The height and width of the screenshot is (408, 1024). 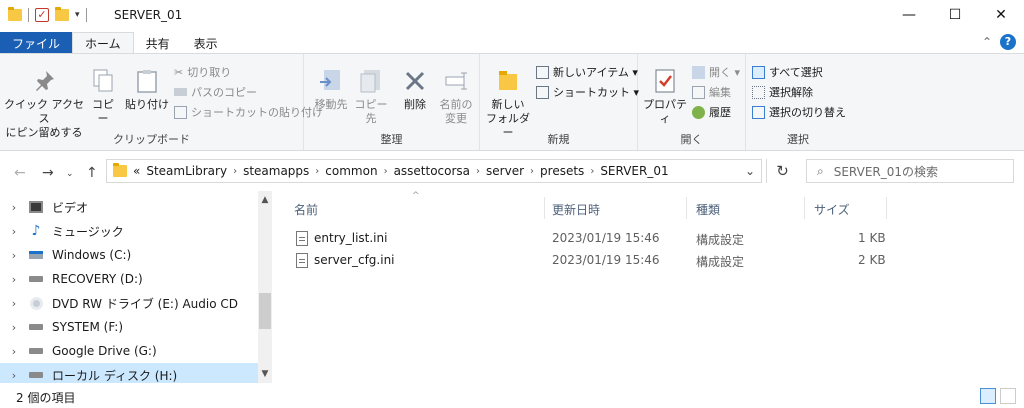 I want to click on new-item-button: 新しいアイテム ▾, so click(x=587, y=72).